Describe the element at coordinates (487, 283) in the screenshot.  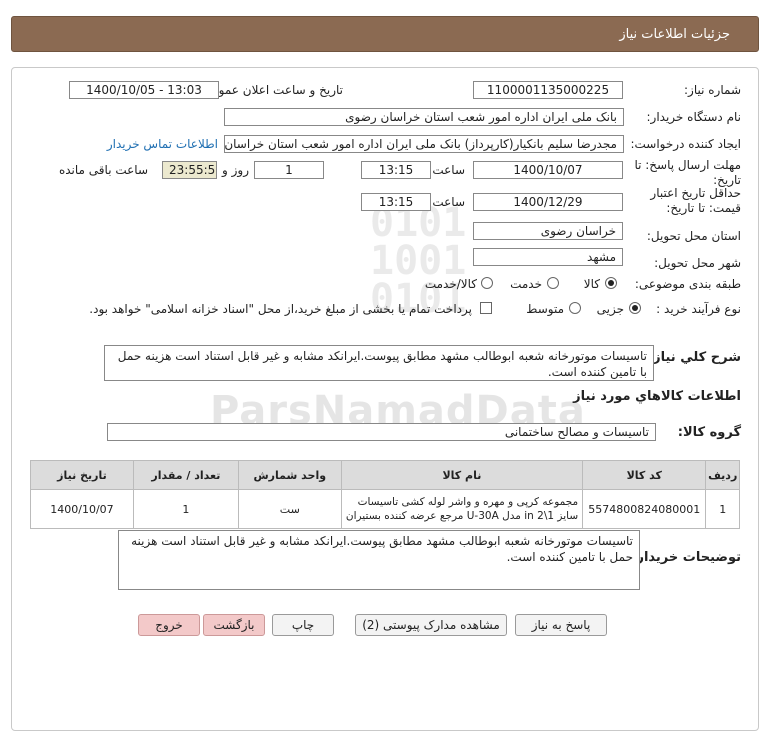
I see `category-radio-goods-service` at that location.